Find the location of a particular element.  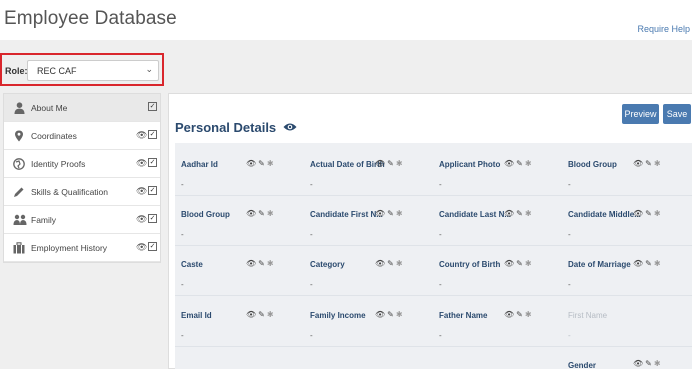

field-label: Caste is located at coordinates (192, 264).